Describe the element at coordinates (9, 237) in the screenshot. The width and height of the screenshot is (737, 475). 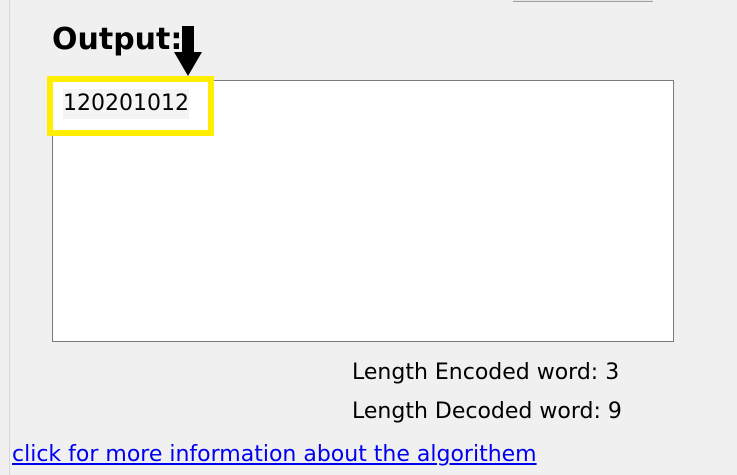
I see `window-left-border` at that location.